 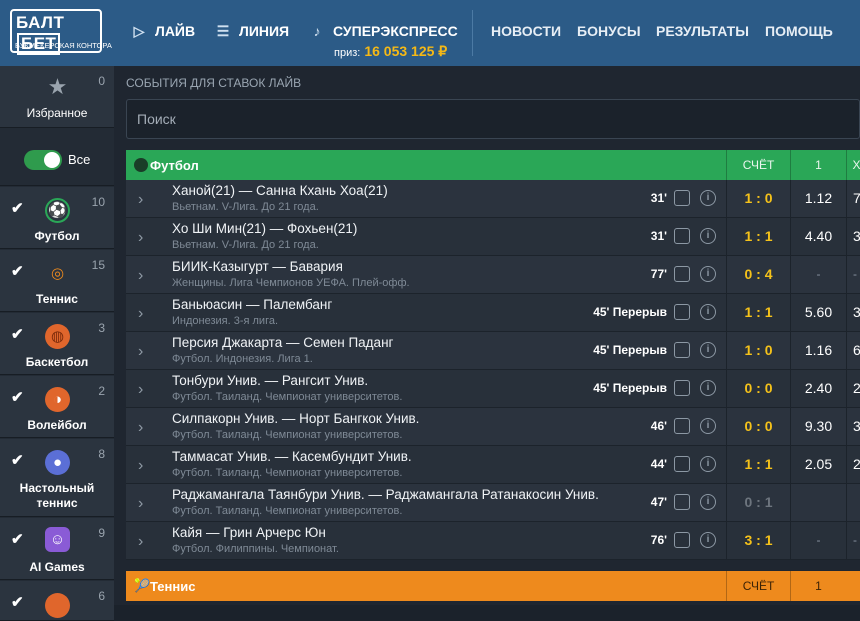 I want to click on odd-x-button: 7., so click(x=853, y=198).